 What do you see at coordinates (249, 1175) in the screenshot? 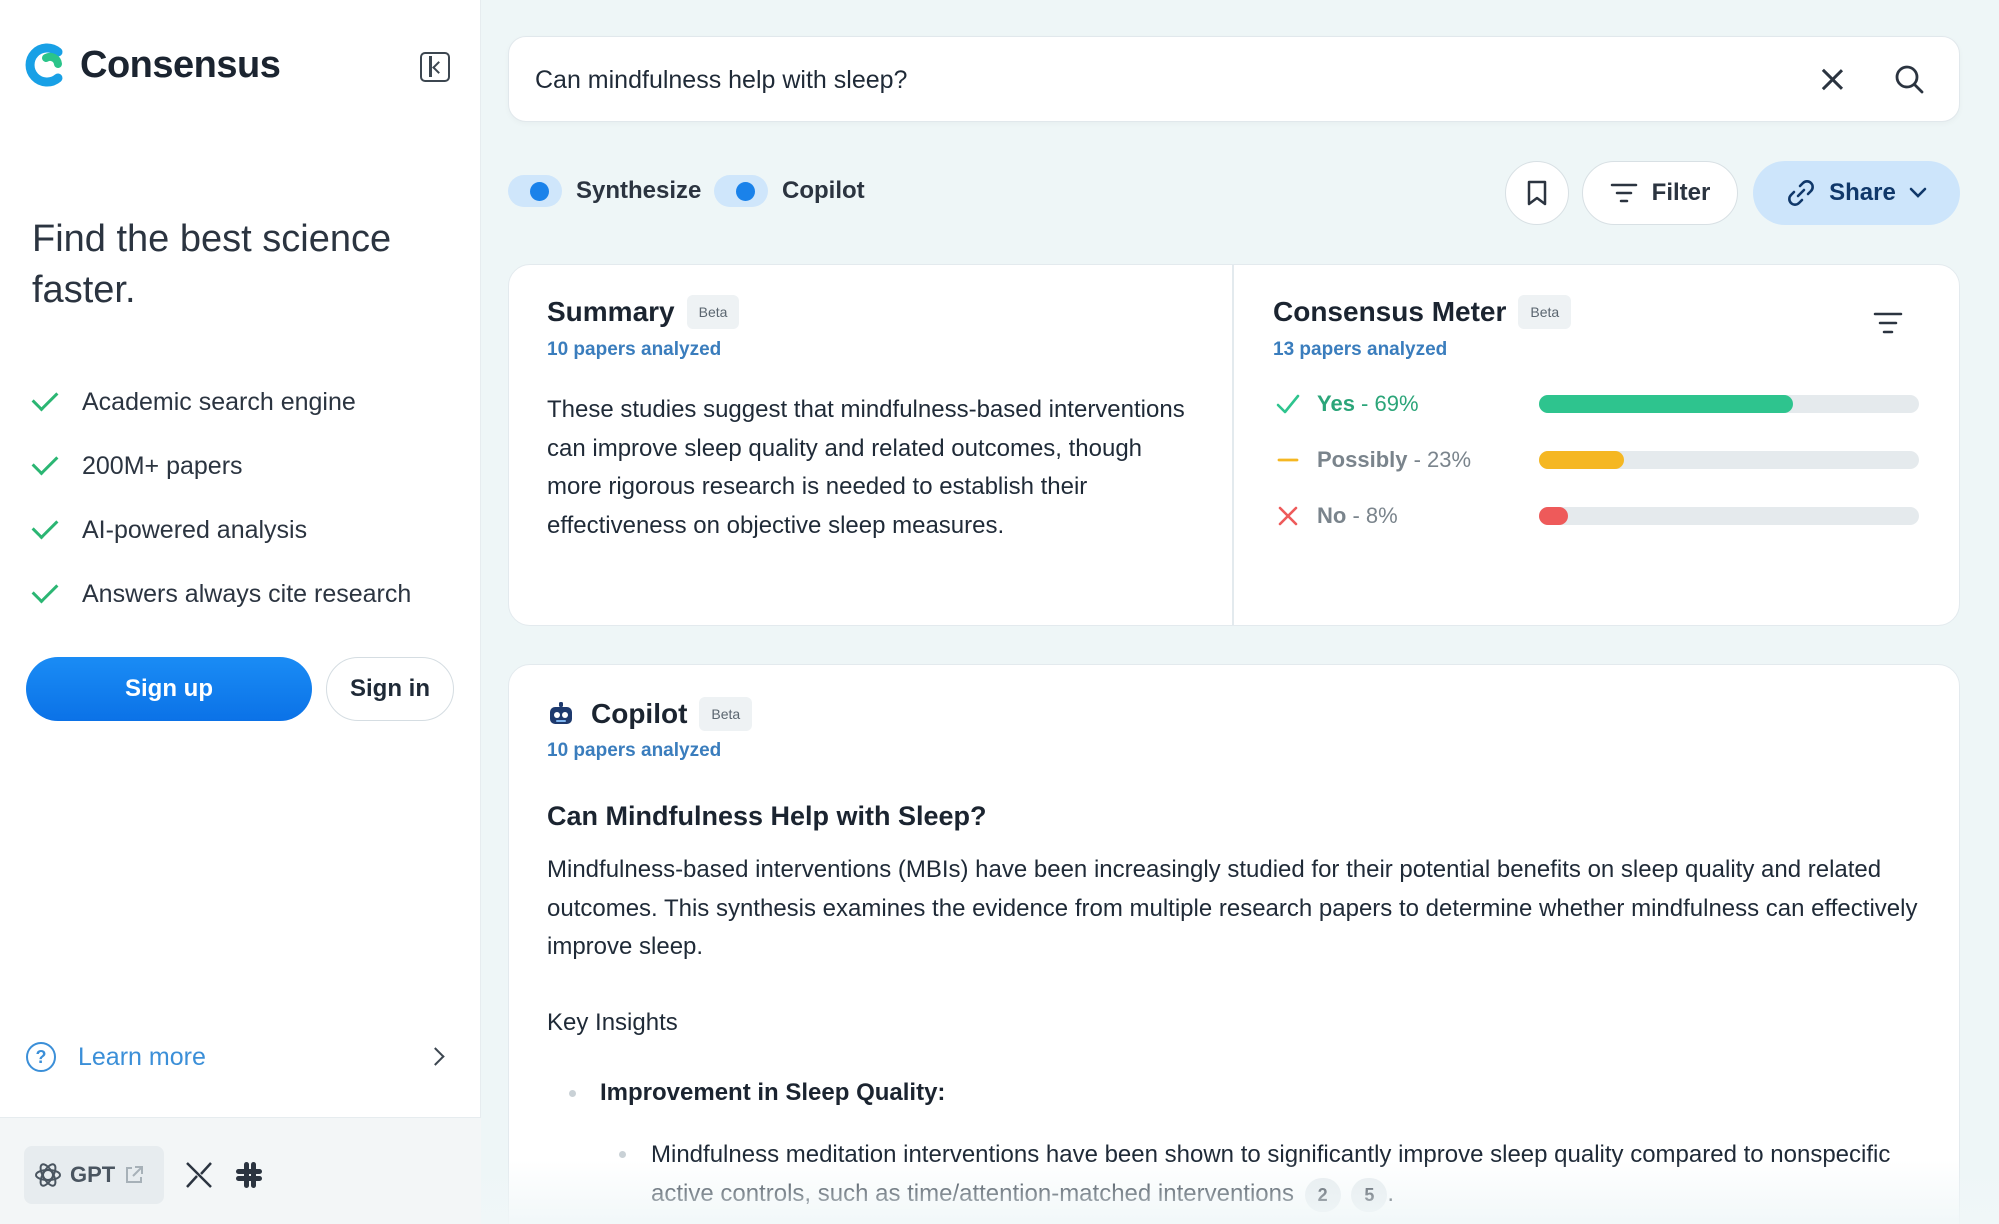
I see `slack-icon` at bounding box center [249, 1175].